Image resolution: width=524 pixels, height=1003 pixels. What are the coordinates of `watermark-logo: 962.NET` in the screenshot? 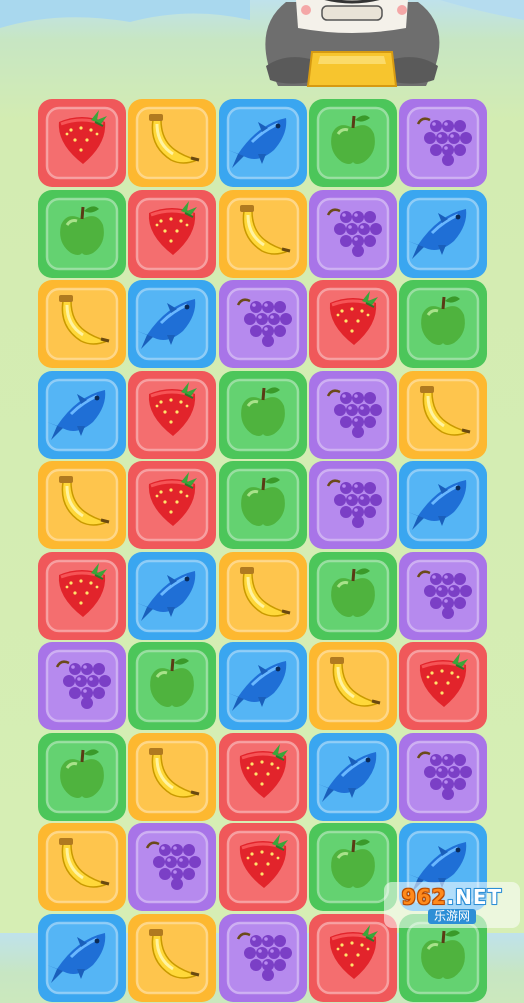 It's located at (452, 897).